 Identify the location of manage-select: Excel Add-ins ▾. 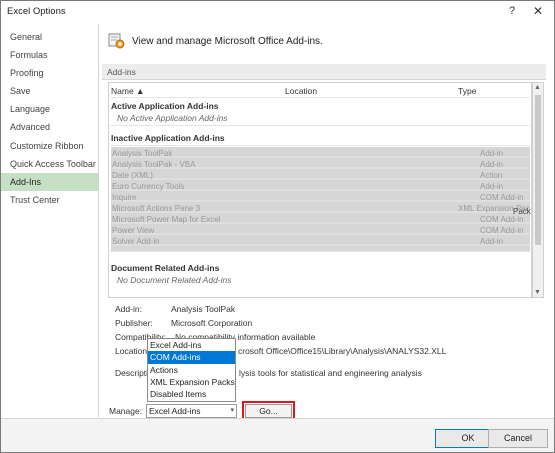
(191, 411).